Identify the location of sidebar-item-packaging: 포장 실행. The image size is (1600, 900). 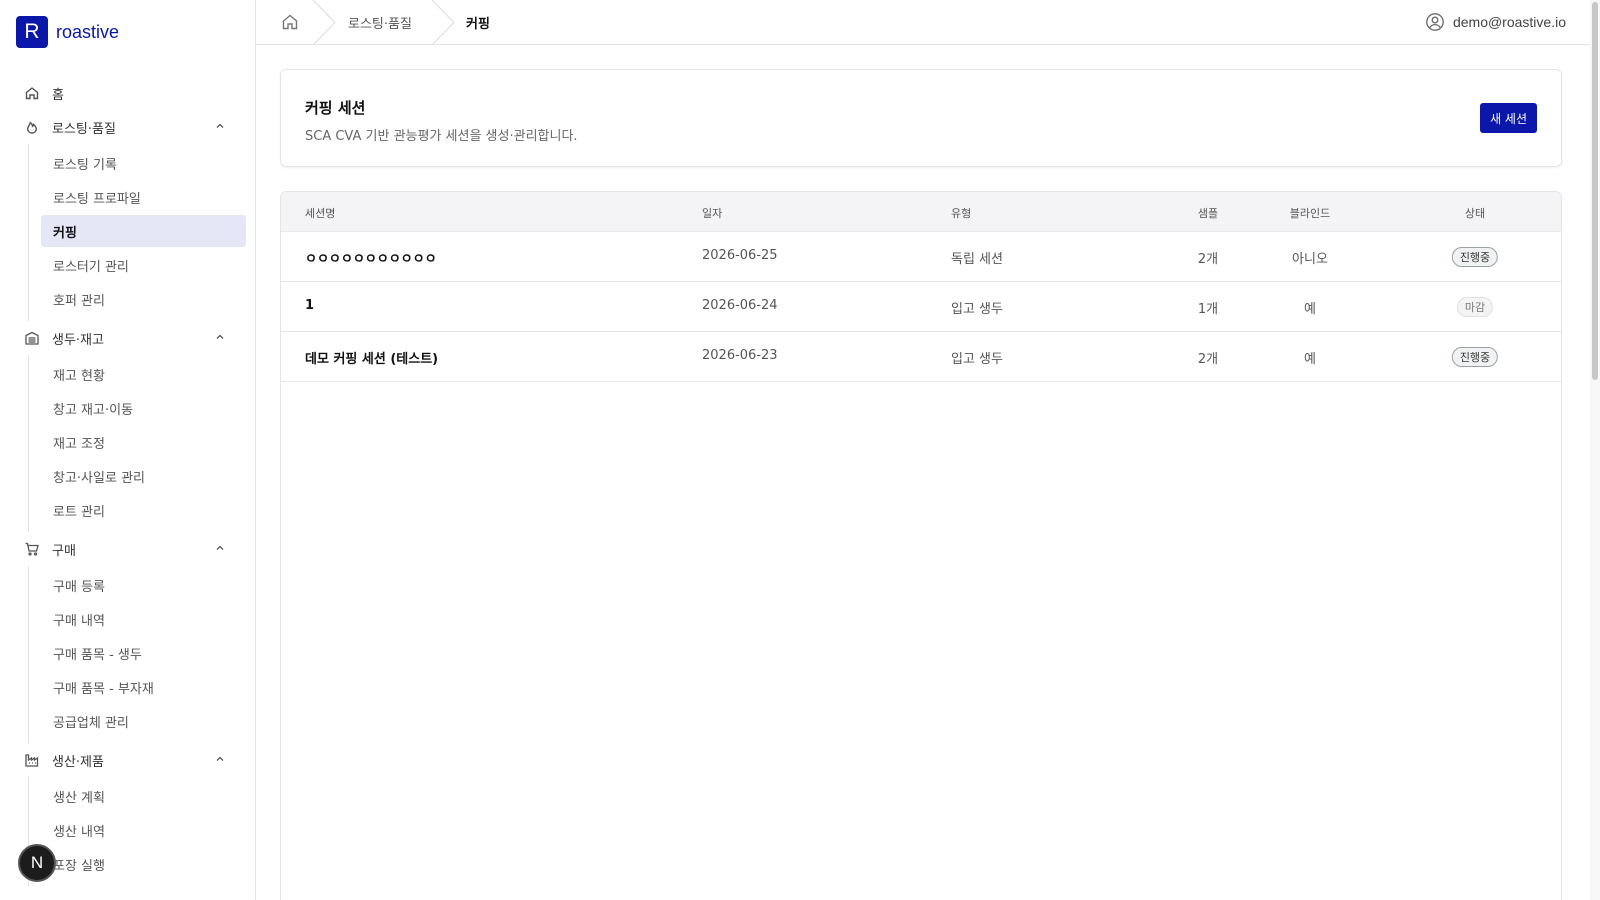
(143, 864).